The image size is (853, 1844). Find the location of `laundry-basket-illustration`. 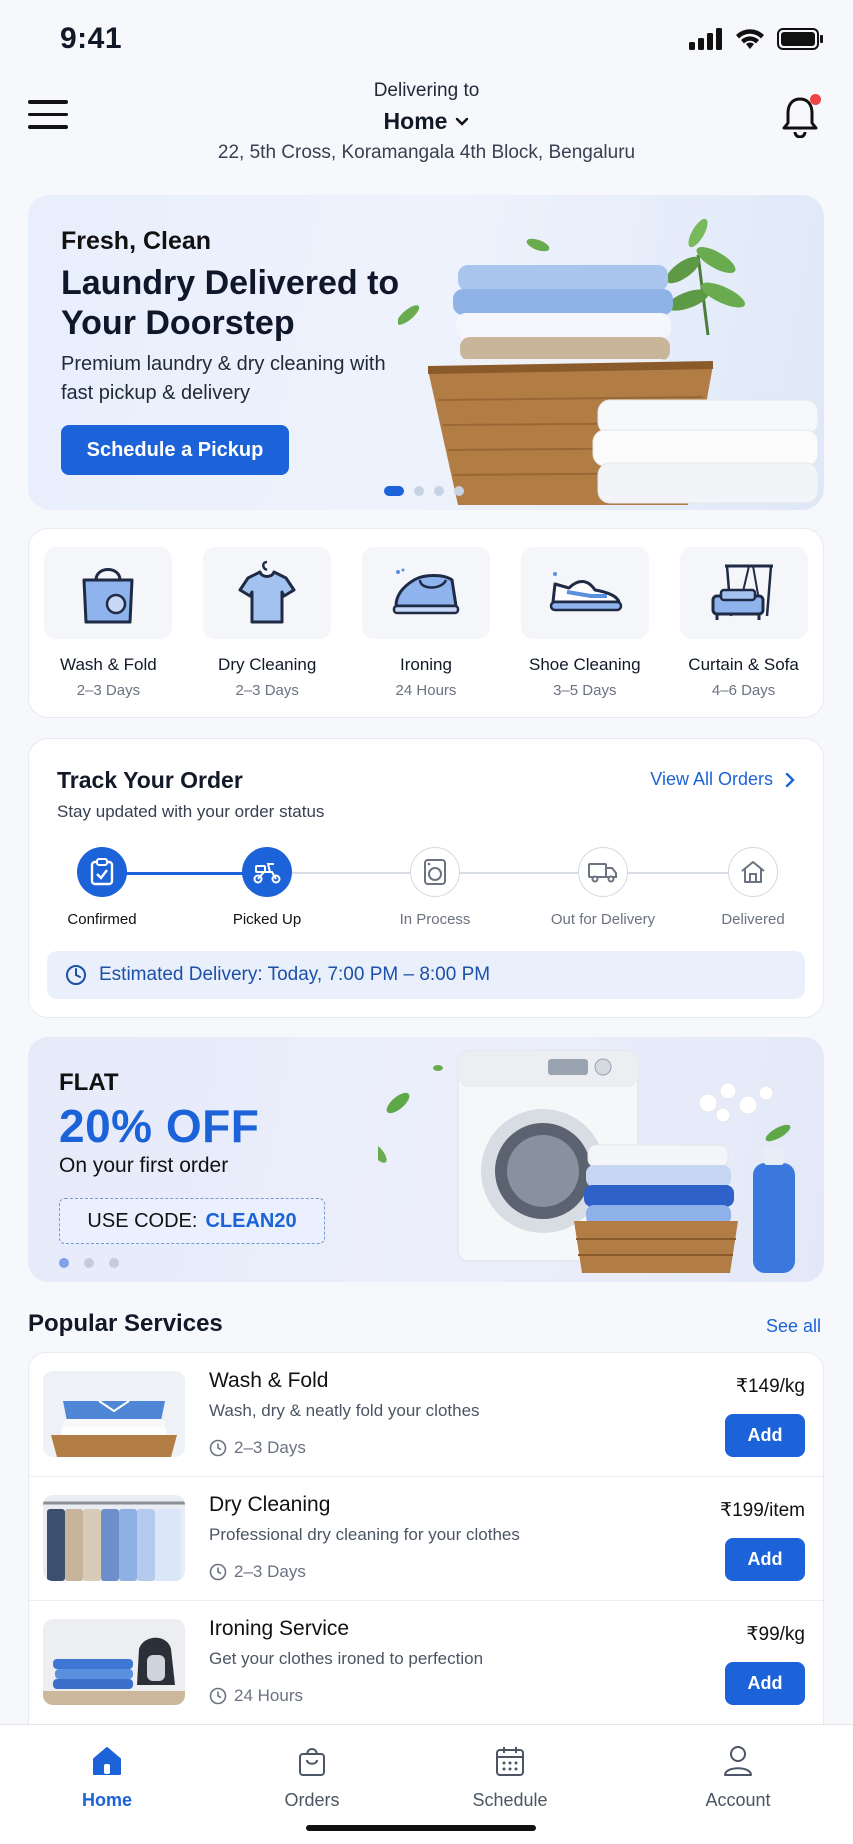

laundry-basket-illustration is located at coordinates (608, 361).